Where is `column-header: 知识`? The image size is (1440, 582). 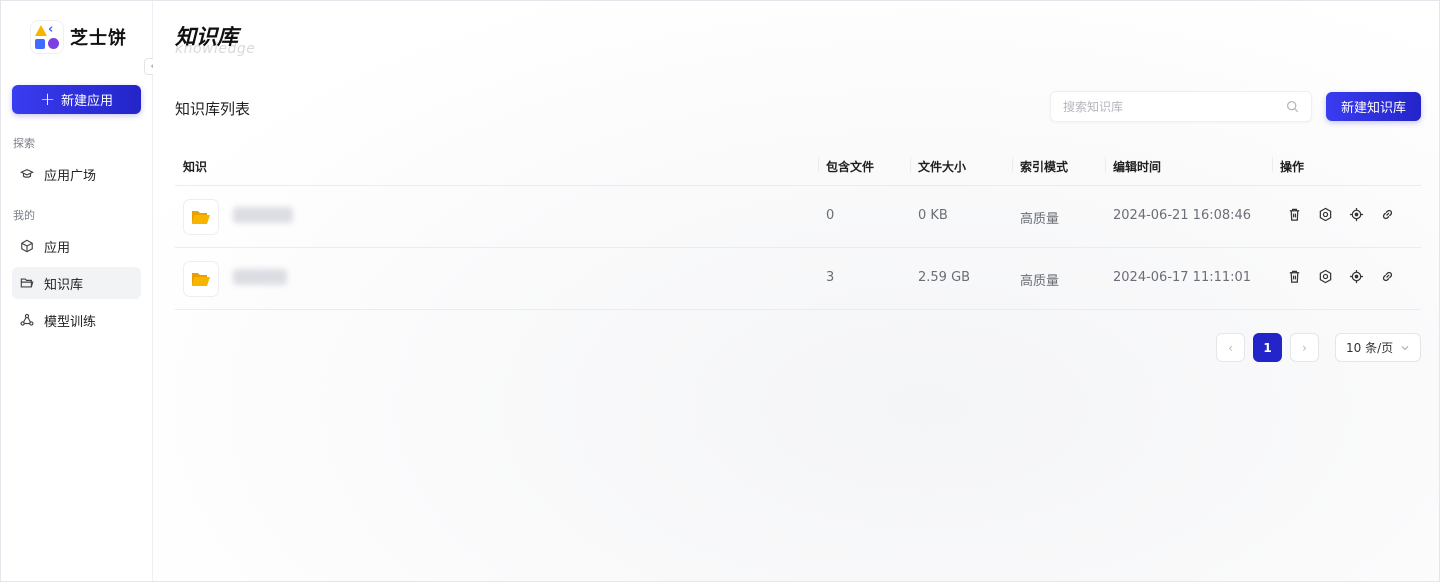 column-header: 知识 is located at coordinates (195, 167).